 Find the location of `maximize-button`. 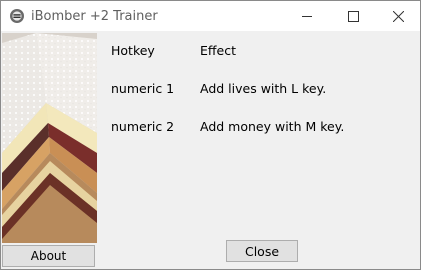

maximize-button is located at coordinates (353, 16).